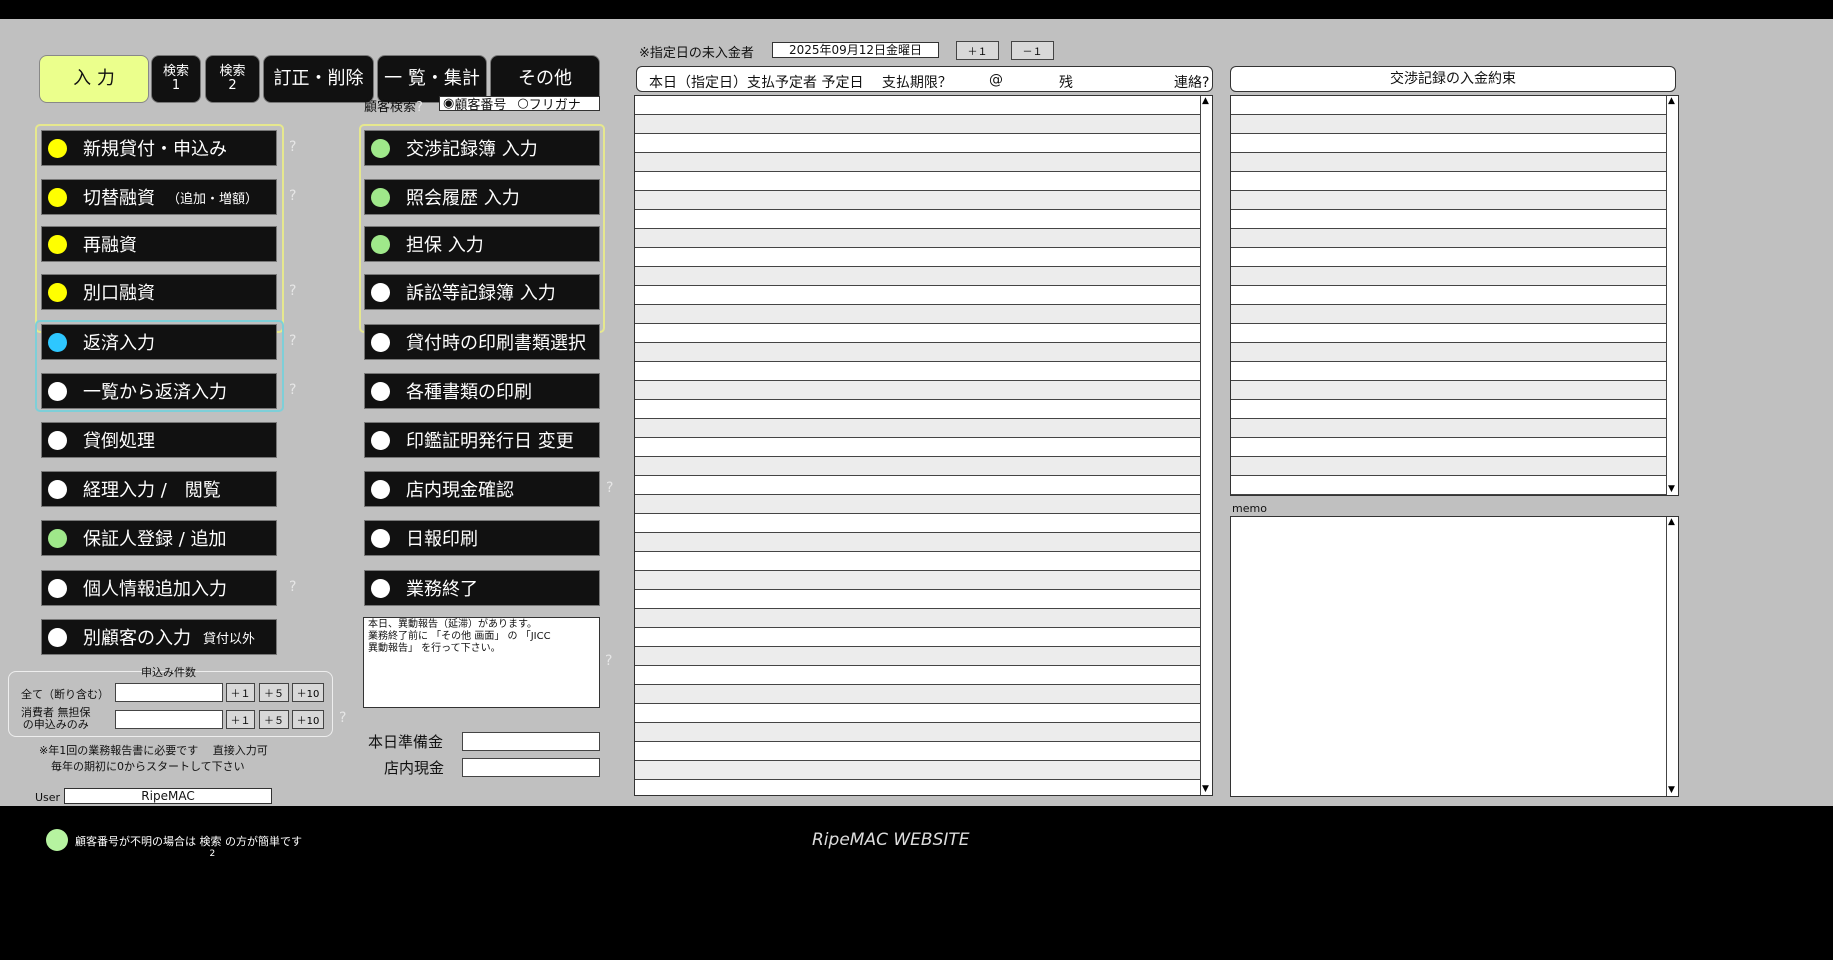  Describe the element at coordinates (608, 661) in the screenshot. I see `notice-help: ?` at that location.